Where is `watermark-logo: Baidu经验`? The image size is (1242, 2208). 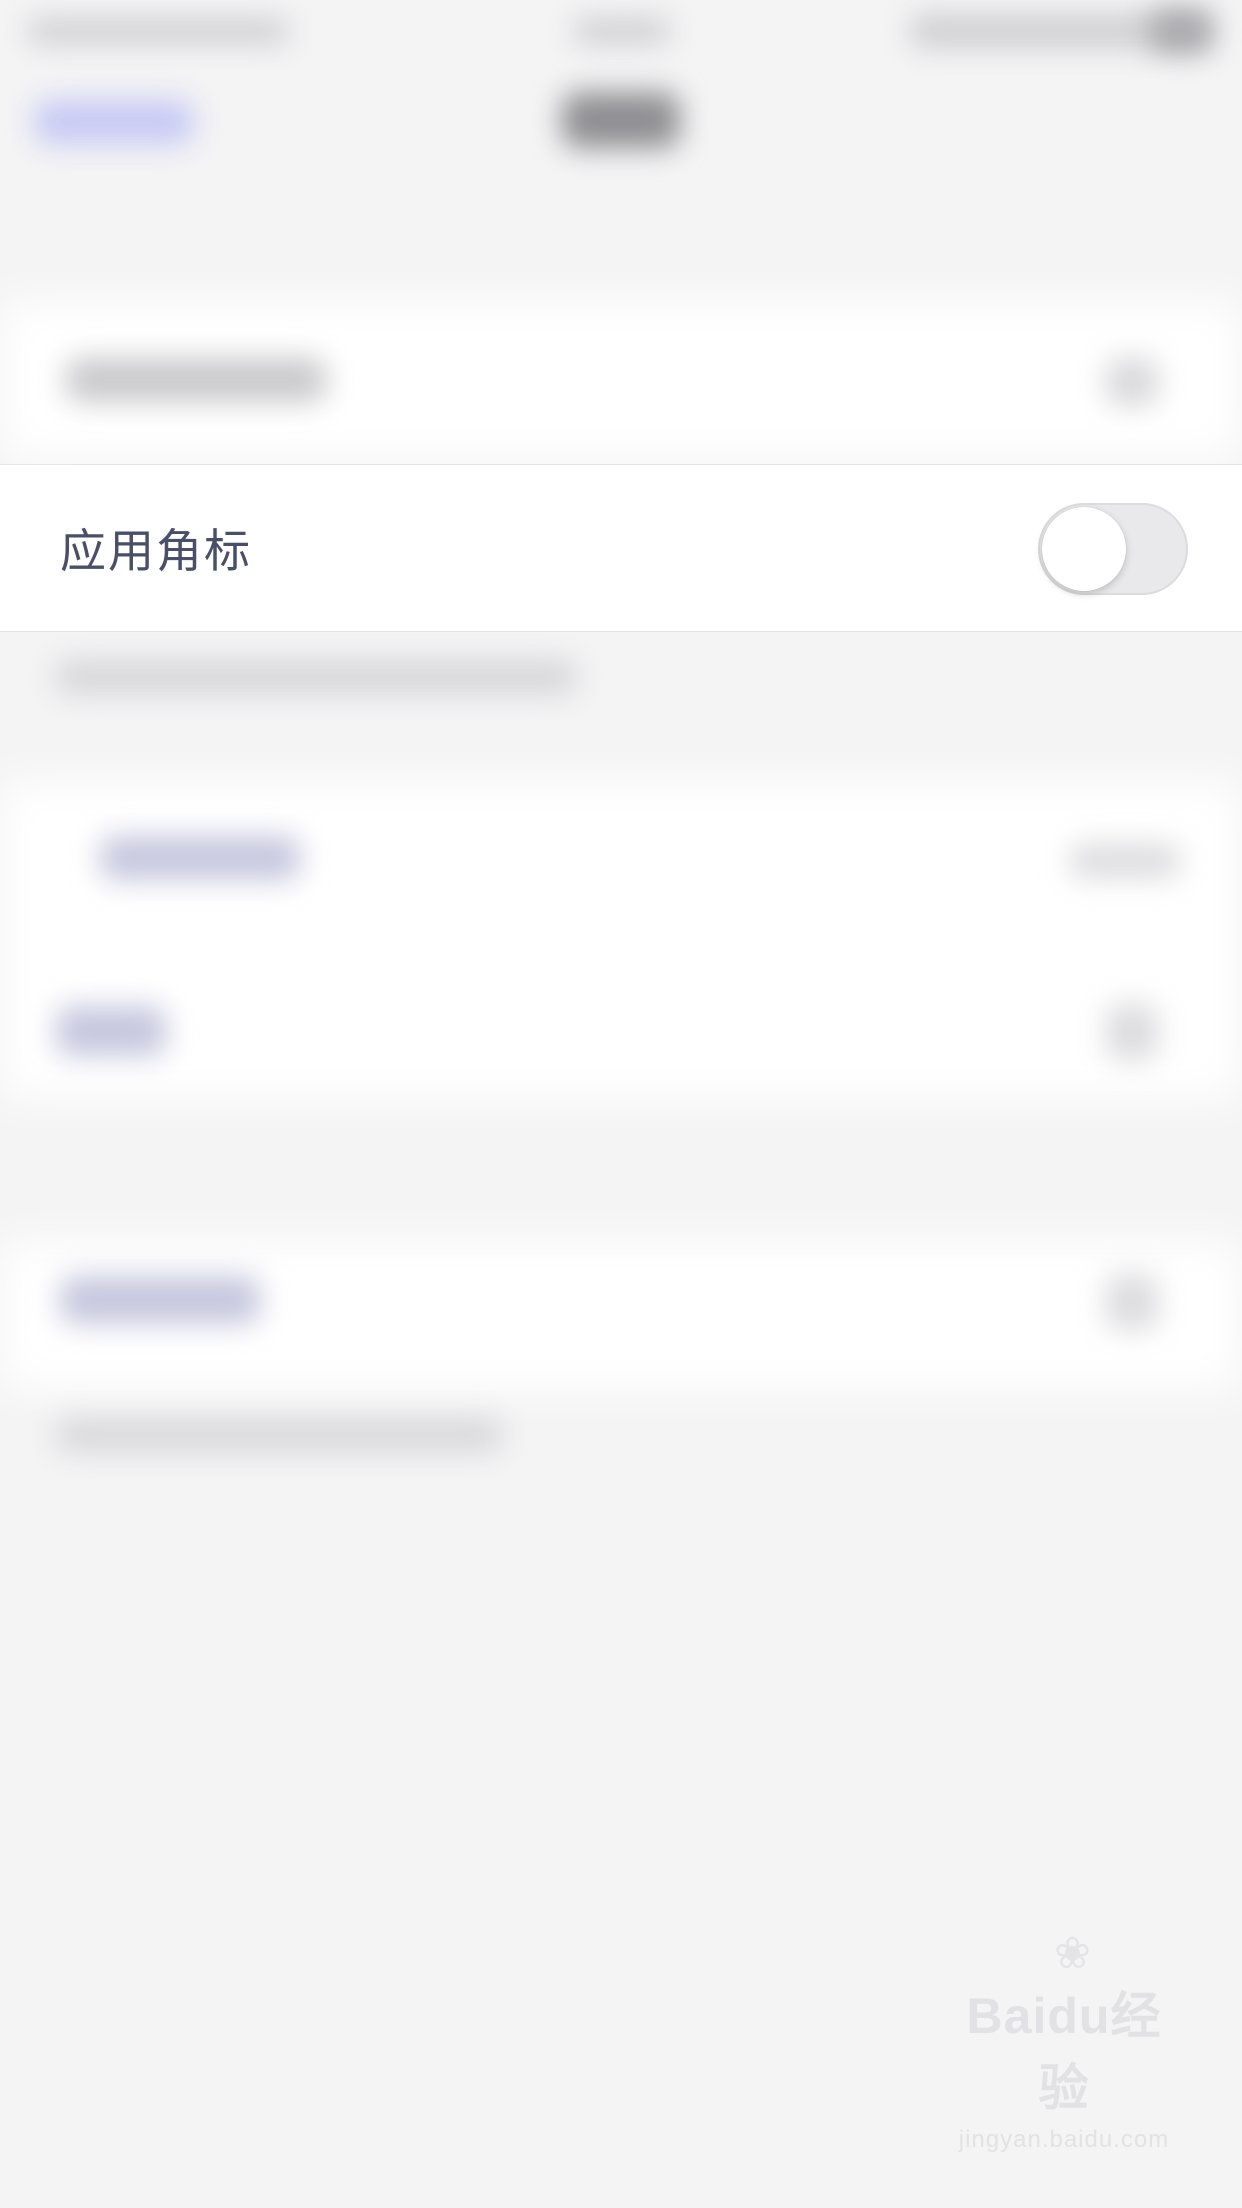
watermark-logo: Baidu经验 is located at coordinates (1064, 2048).